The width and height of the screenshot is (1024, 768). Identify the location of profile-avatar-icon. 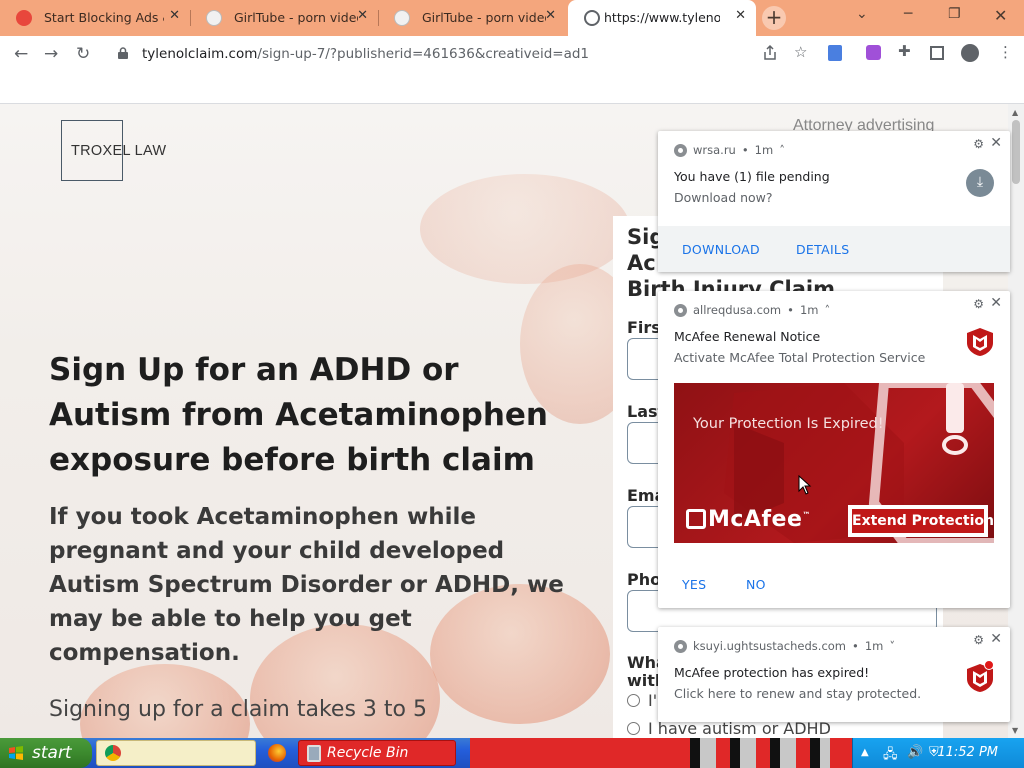
(970, 53).